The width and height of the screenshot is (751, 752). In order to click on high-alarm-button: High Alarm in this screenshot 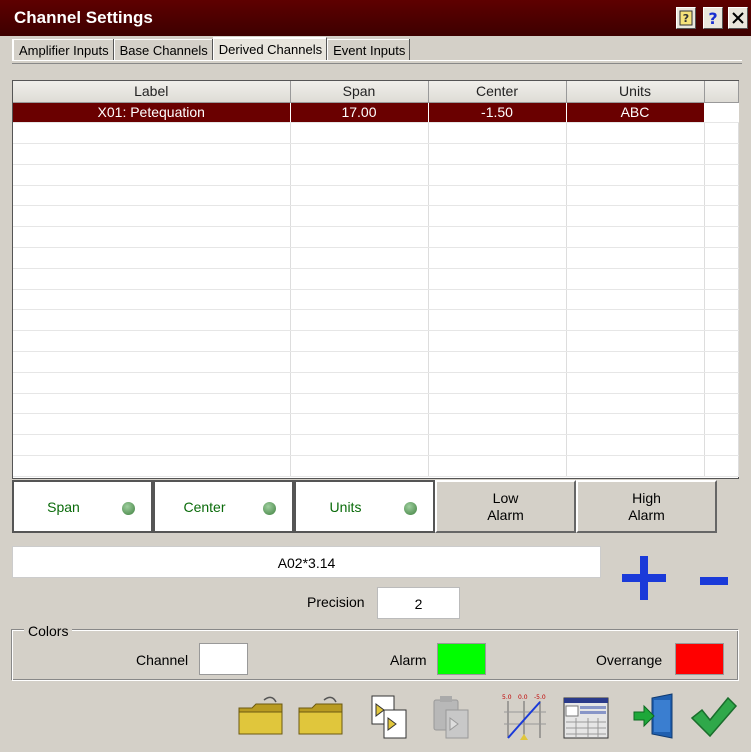, I will do `click(646, 506)`.